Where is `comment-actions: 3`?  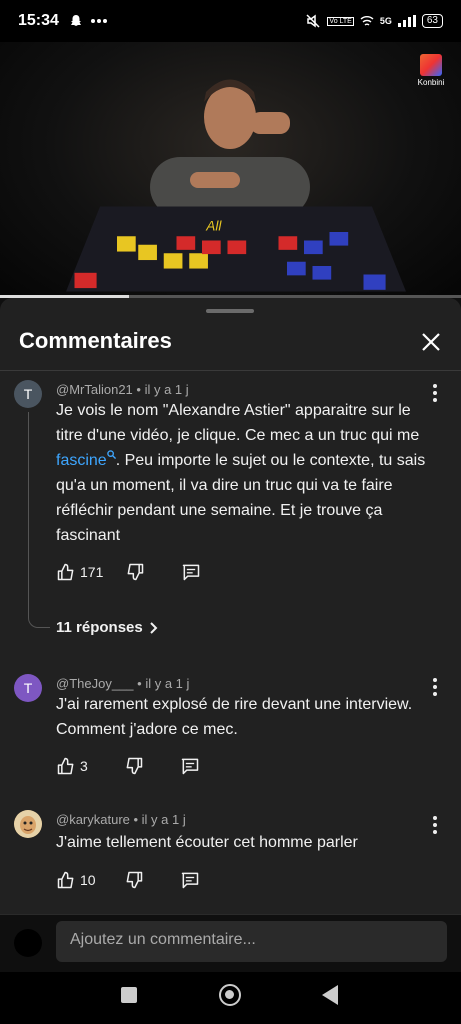
comment-actions: 3 is located at coordinates (128, 766).